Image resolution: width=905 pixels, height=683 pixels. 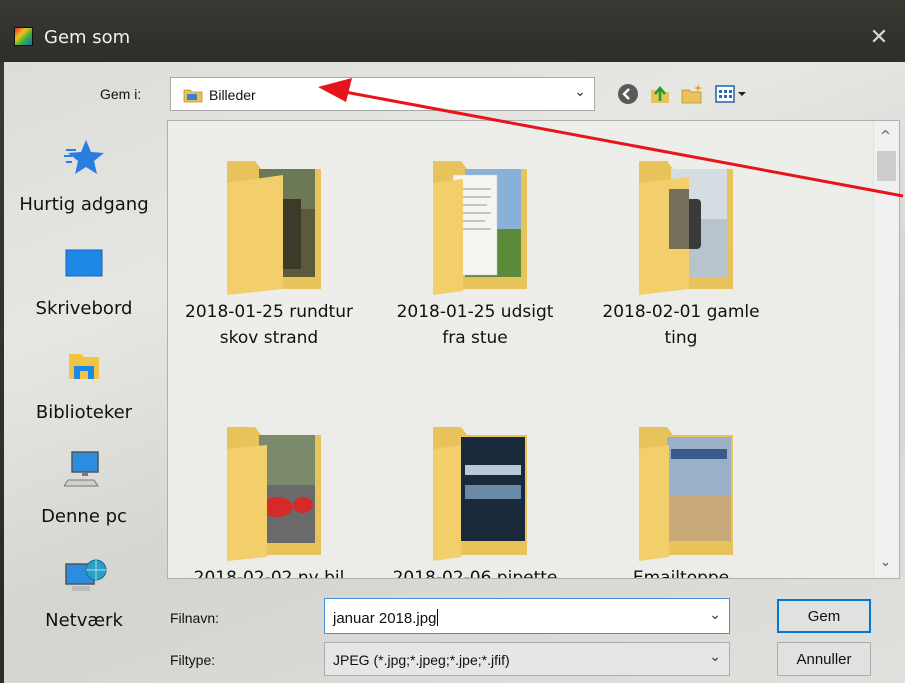 What do you see at coordinates (885, 562) in the screenshot?
I see `scroll-down-icon: ⌄` at bounding box center [885, 562].